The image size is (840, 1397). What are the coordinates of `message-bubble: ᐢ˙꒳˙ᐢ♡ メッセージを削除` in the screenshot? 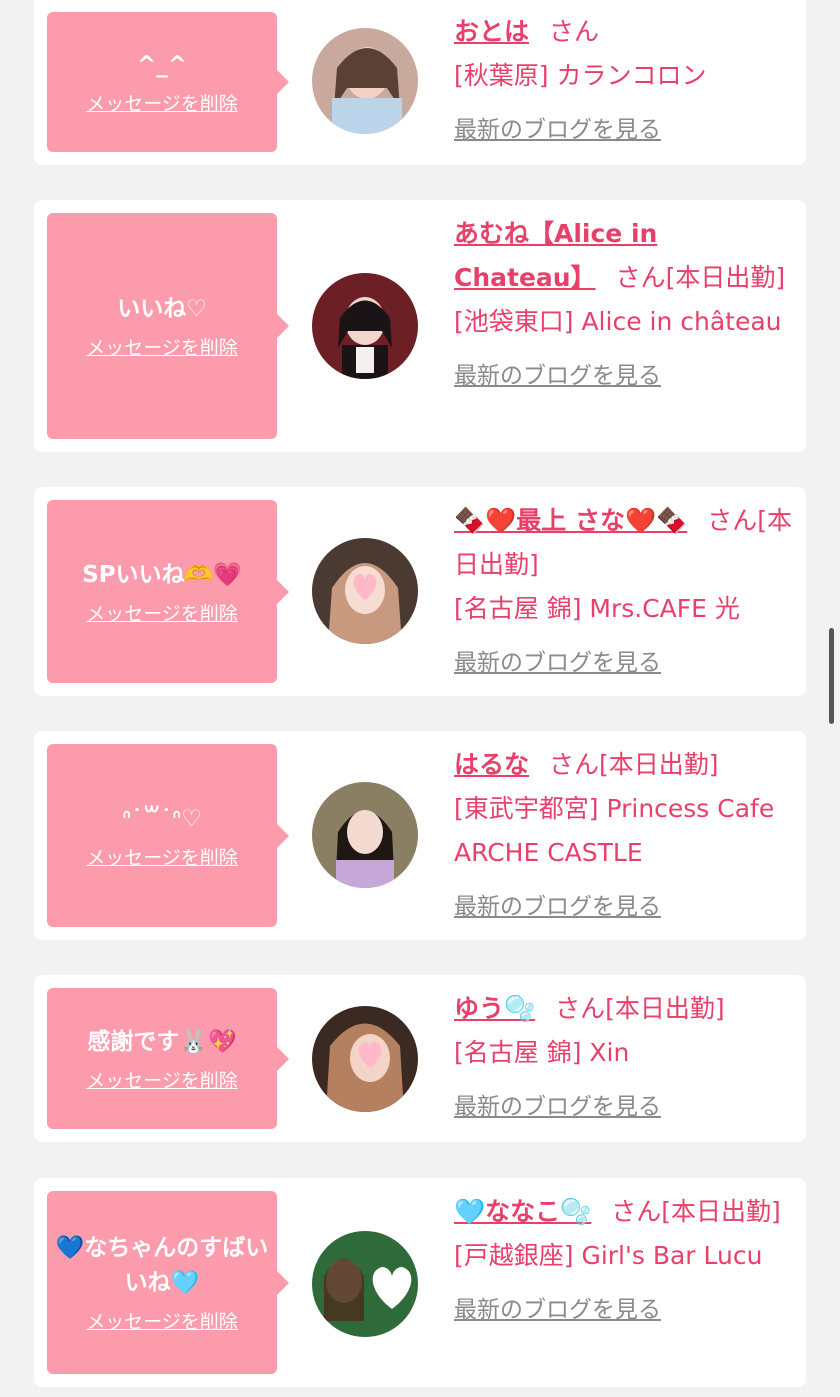 It's located at (168, 835).